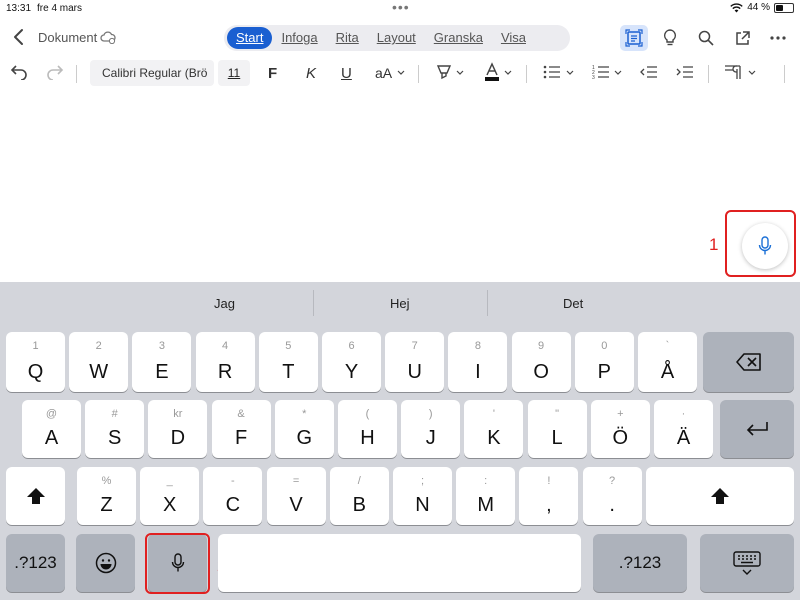  What do you see at coordinates (296, 496) in the screenshot?
I see `key-v: = V` at bounding box center [296, 496].